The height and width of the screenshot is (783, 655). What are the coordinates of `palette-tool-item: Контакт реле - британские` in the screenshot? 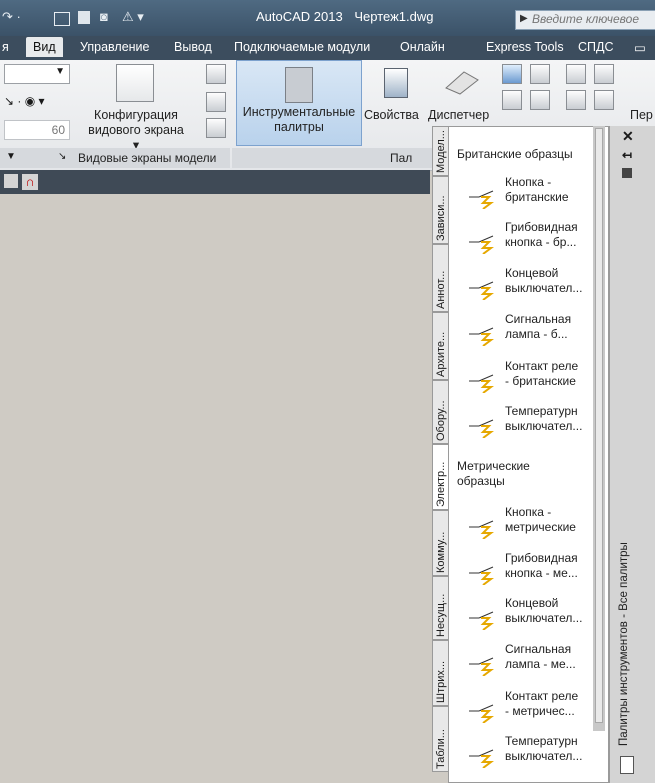 It's located at (537, 379).